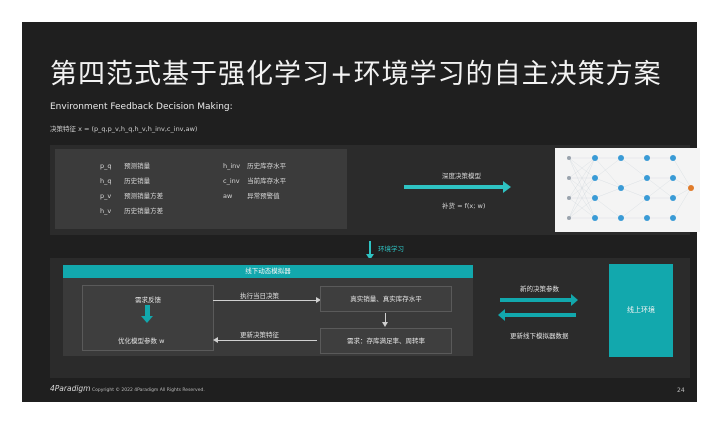  I want to click on env-learning-arrow-icon, so click(370, 250).